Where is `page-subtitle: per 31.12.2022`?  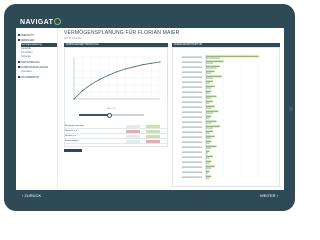
page-subtitle: per 31.12.2022 is located at coordinates (73, 38).